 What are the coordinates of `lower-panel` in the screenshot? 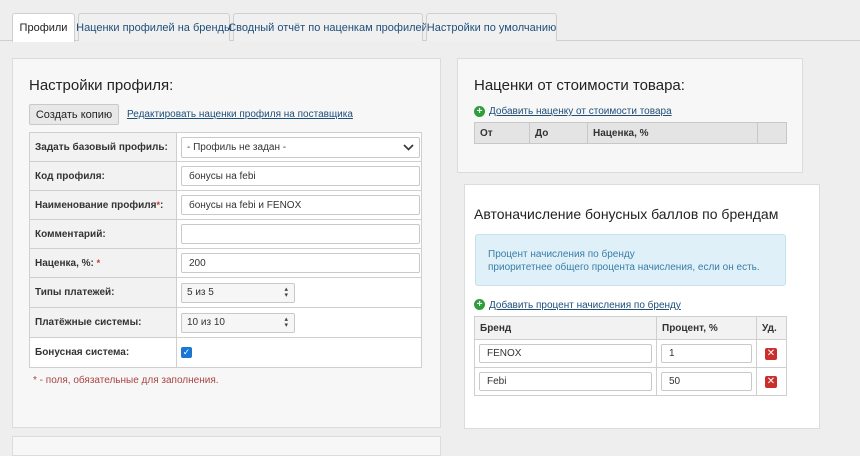 It's located at (226, 446).